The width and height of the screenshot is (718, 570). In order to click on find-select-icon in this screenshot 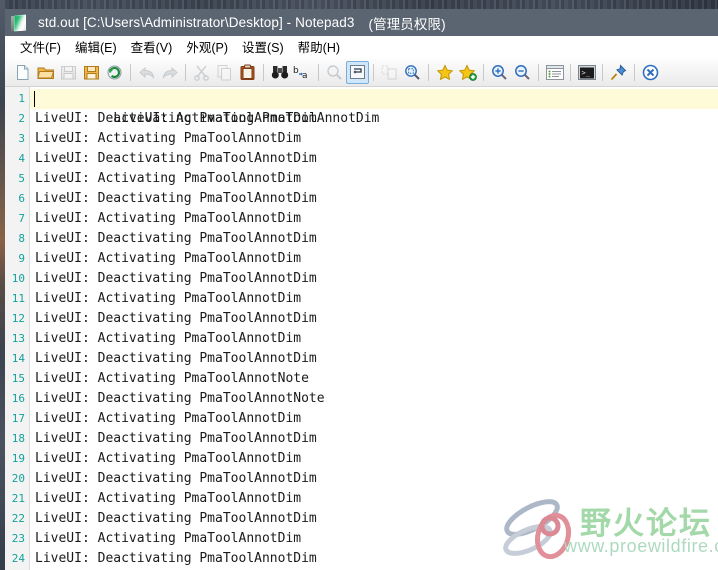, I will do `click(412, 72)`.